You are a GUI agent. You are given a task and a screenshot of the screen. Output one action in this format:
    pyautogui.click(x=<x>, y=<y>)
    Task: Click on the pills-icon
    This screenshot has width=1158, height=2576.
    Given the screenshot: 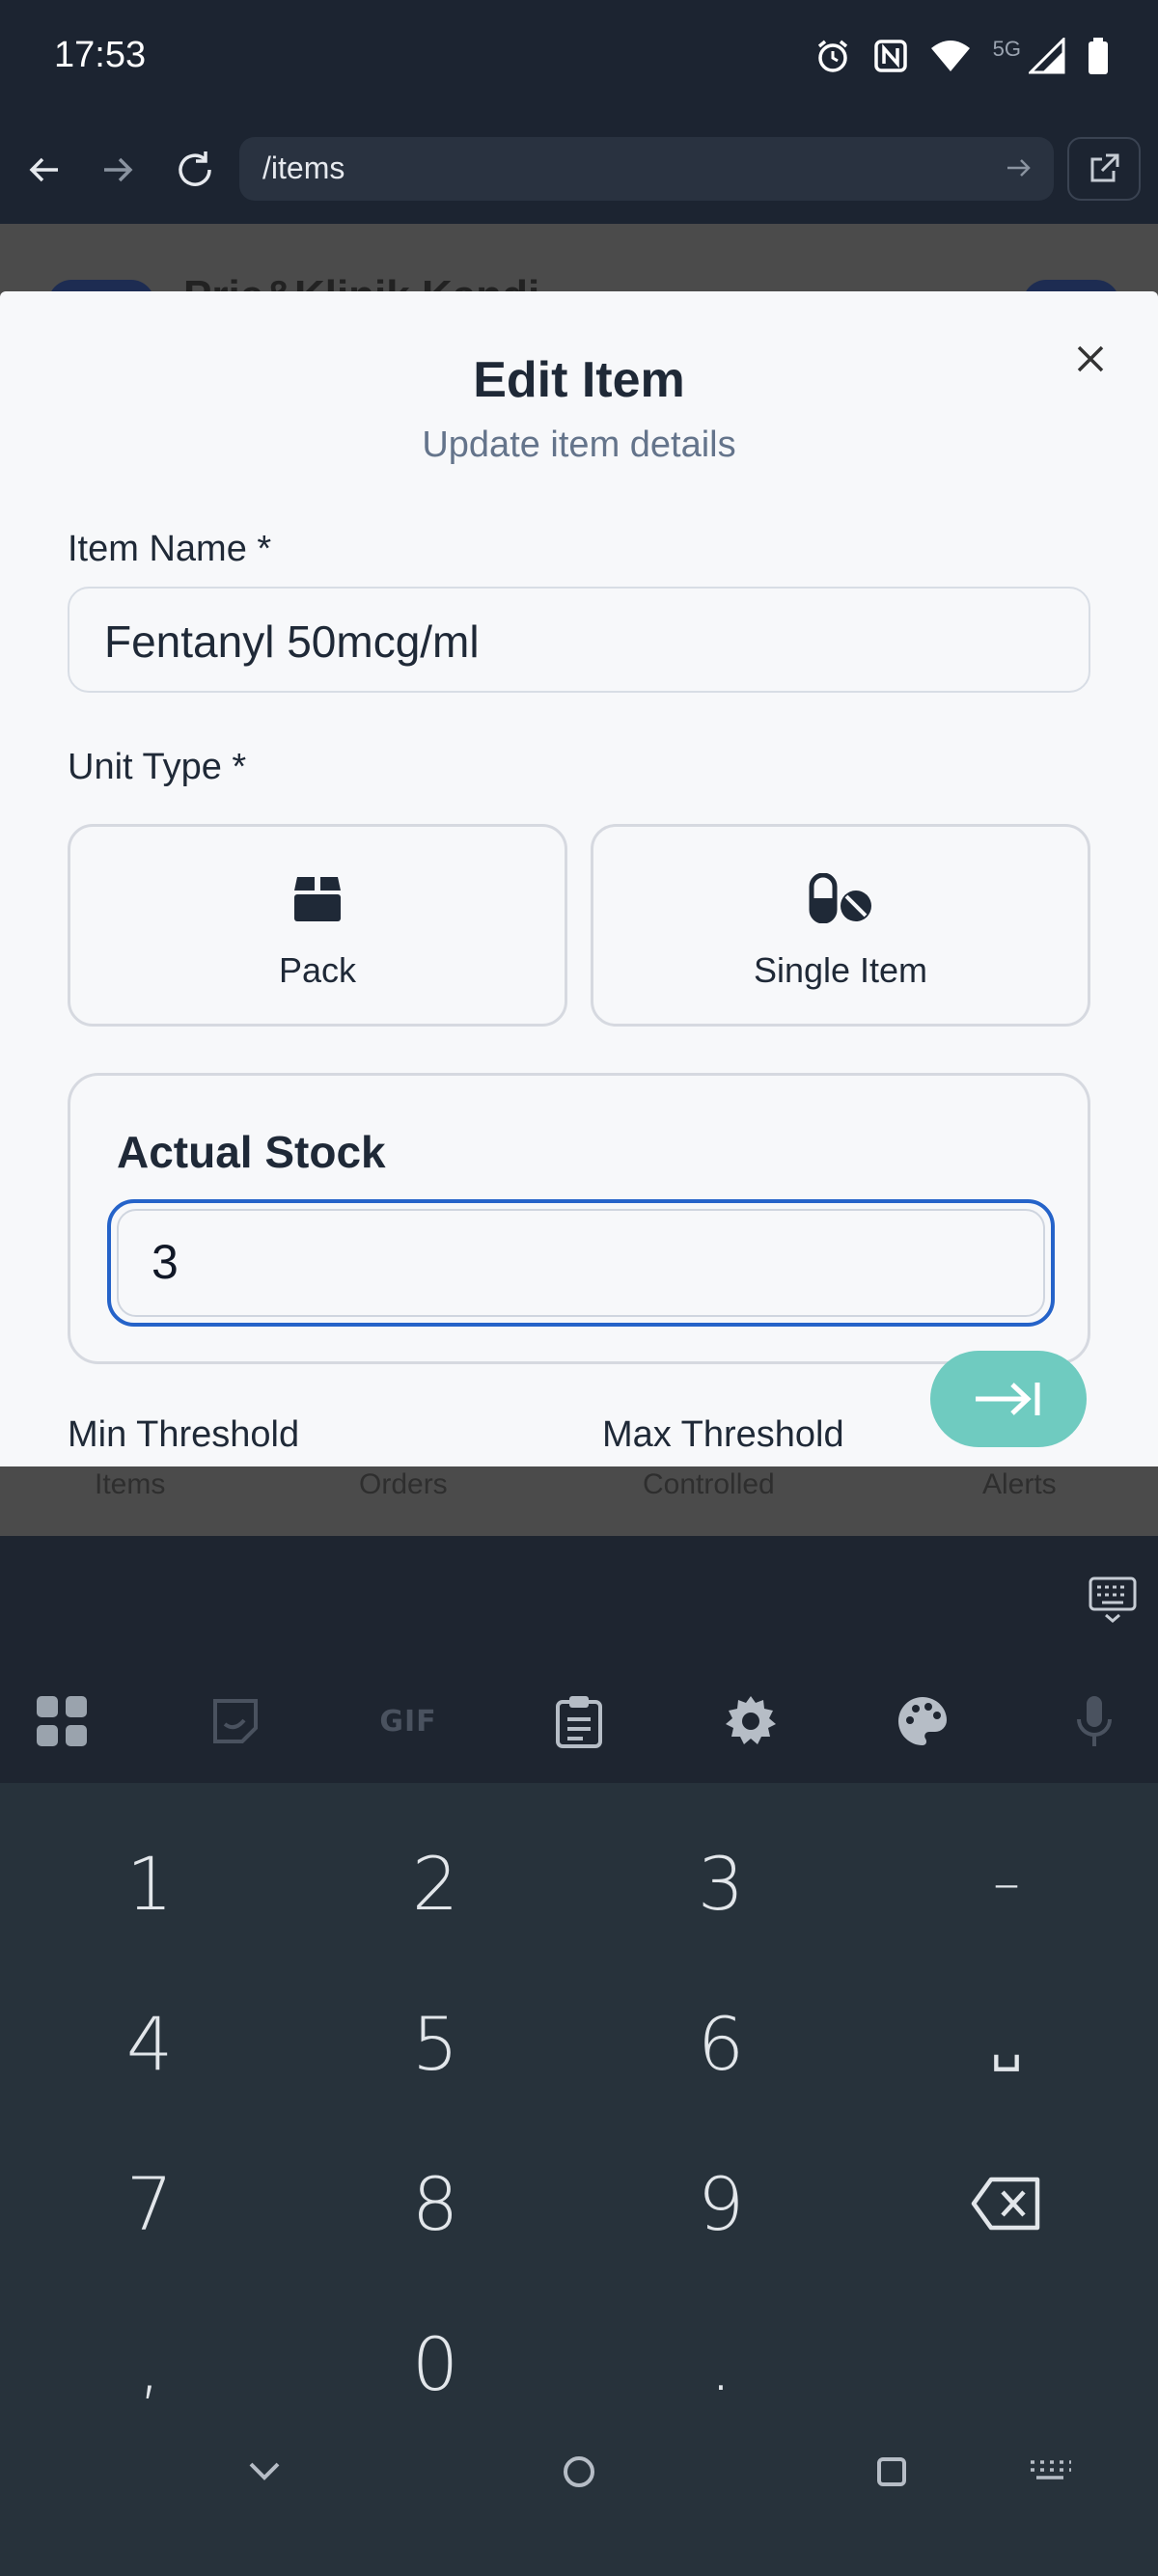 What is the action you would take?
    pyautogui.click(x=840, y=898)
    